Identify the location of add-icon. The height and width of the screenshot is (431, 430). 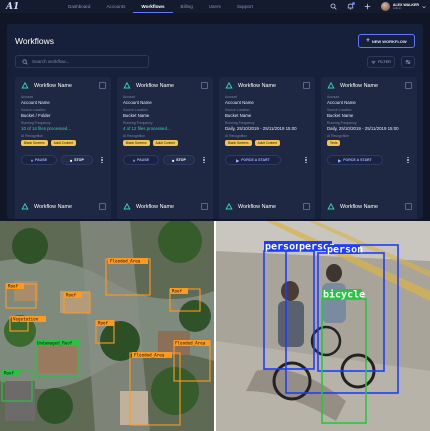
(367, 6).